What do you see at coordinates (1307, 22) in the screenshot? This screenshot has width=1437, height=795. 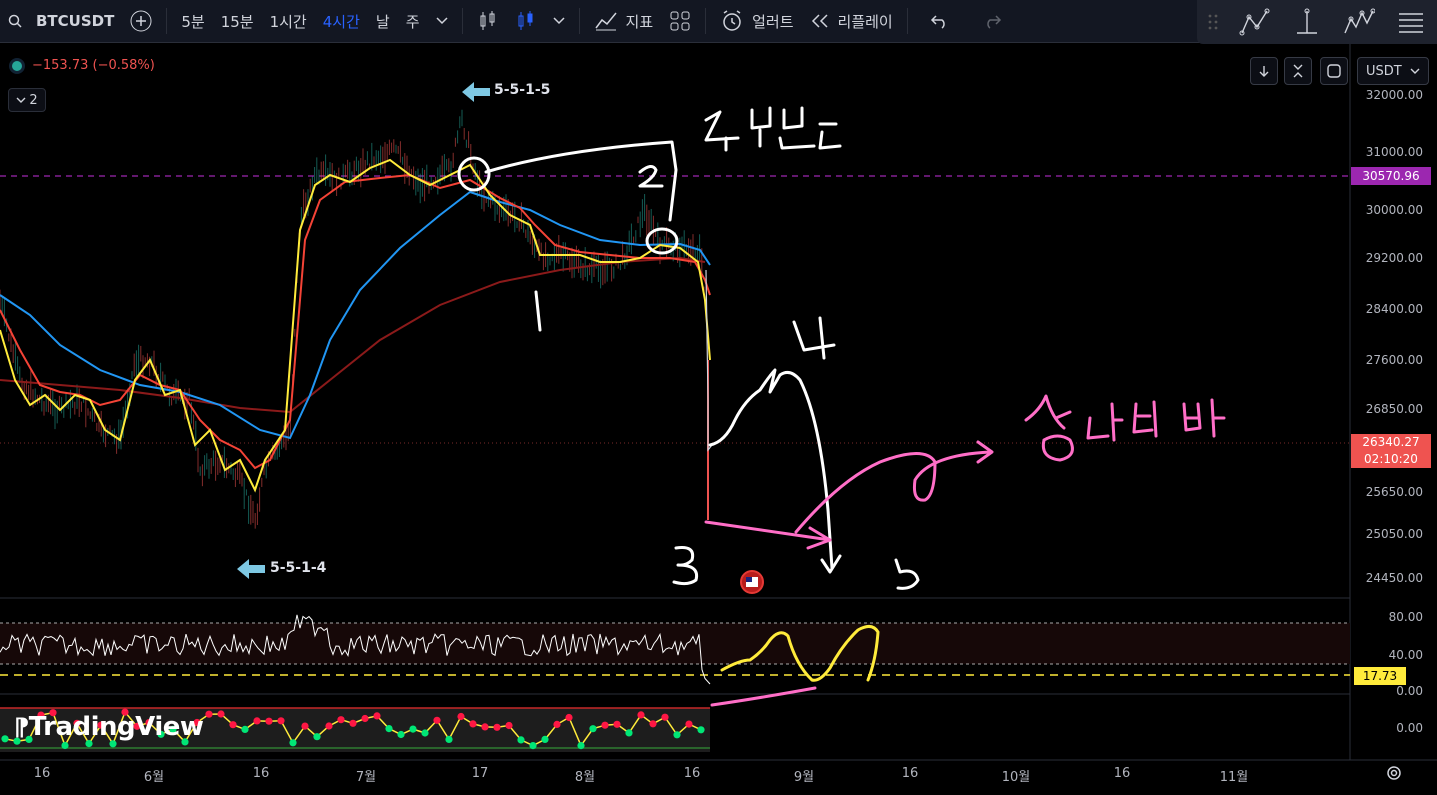 I see `vertical-line-tool-icon` at bounding box center [1307, 22].